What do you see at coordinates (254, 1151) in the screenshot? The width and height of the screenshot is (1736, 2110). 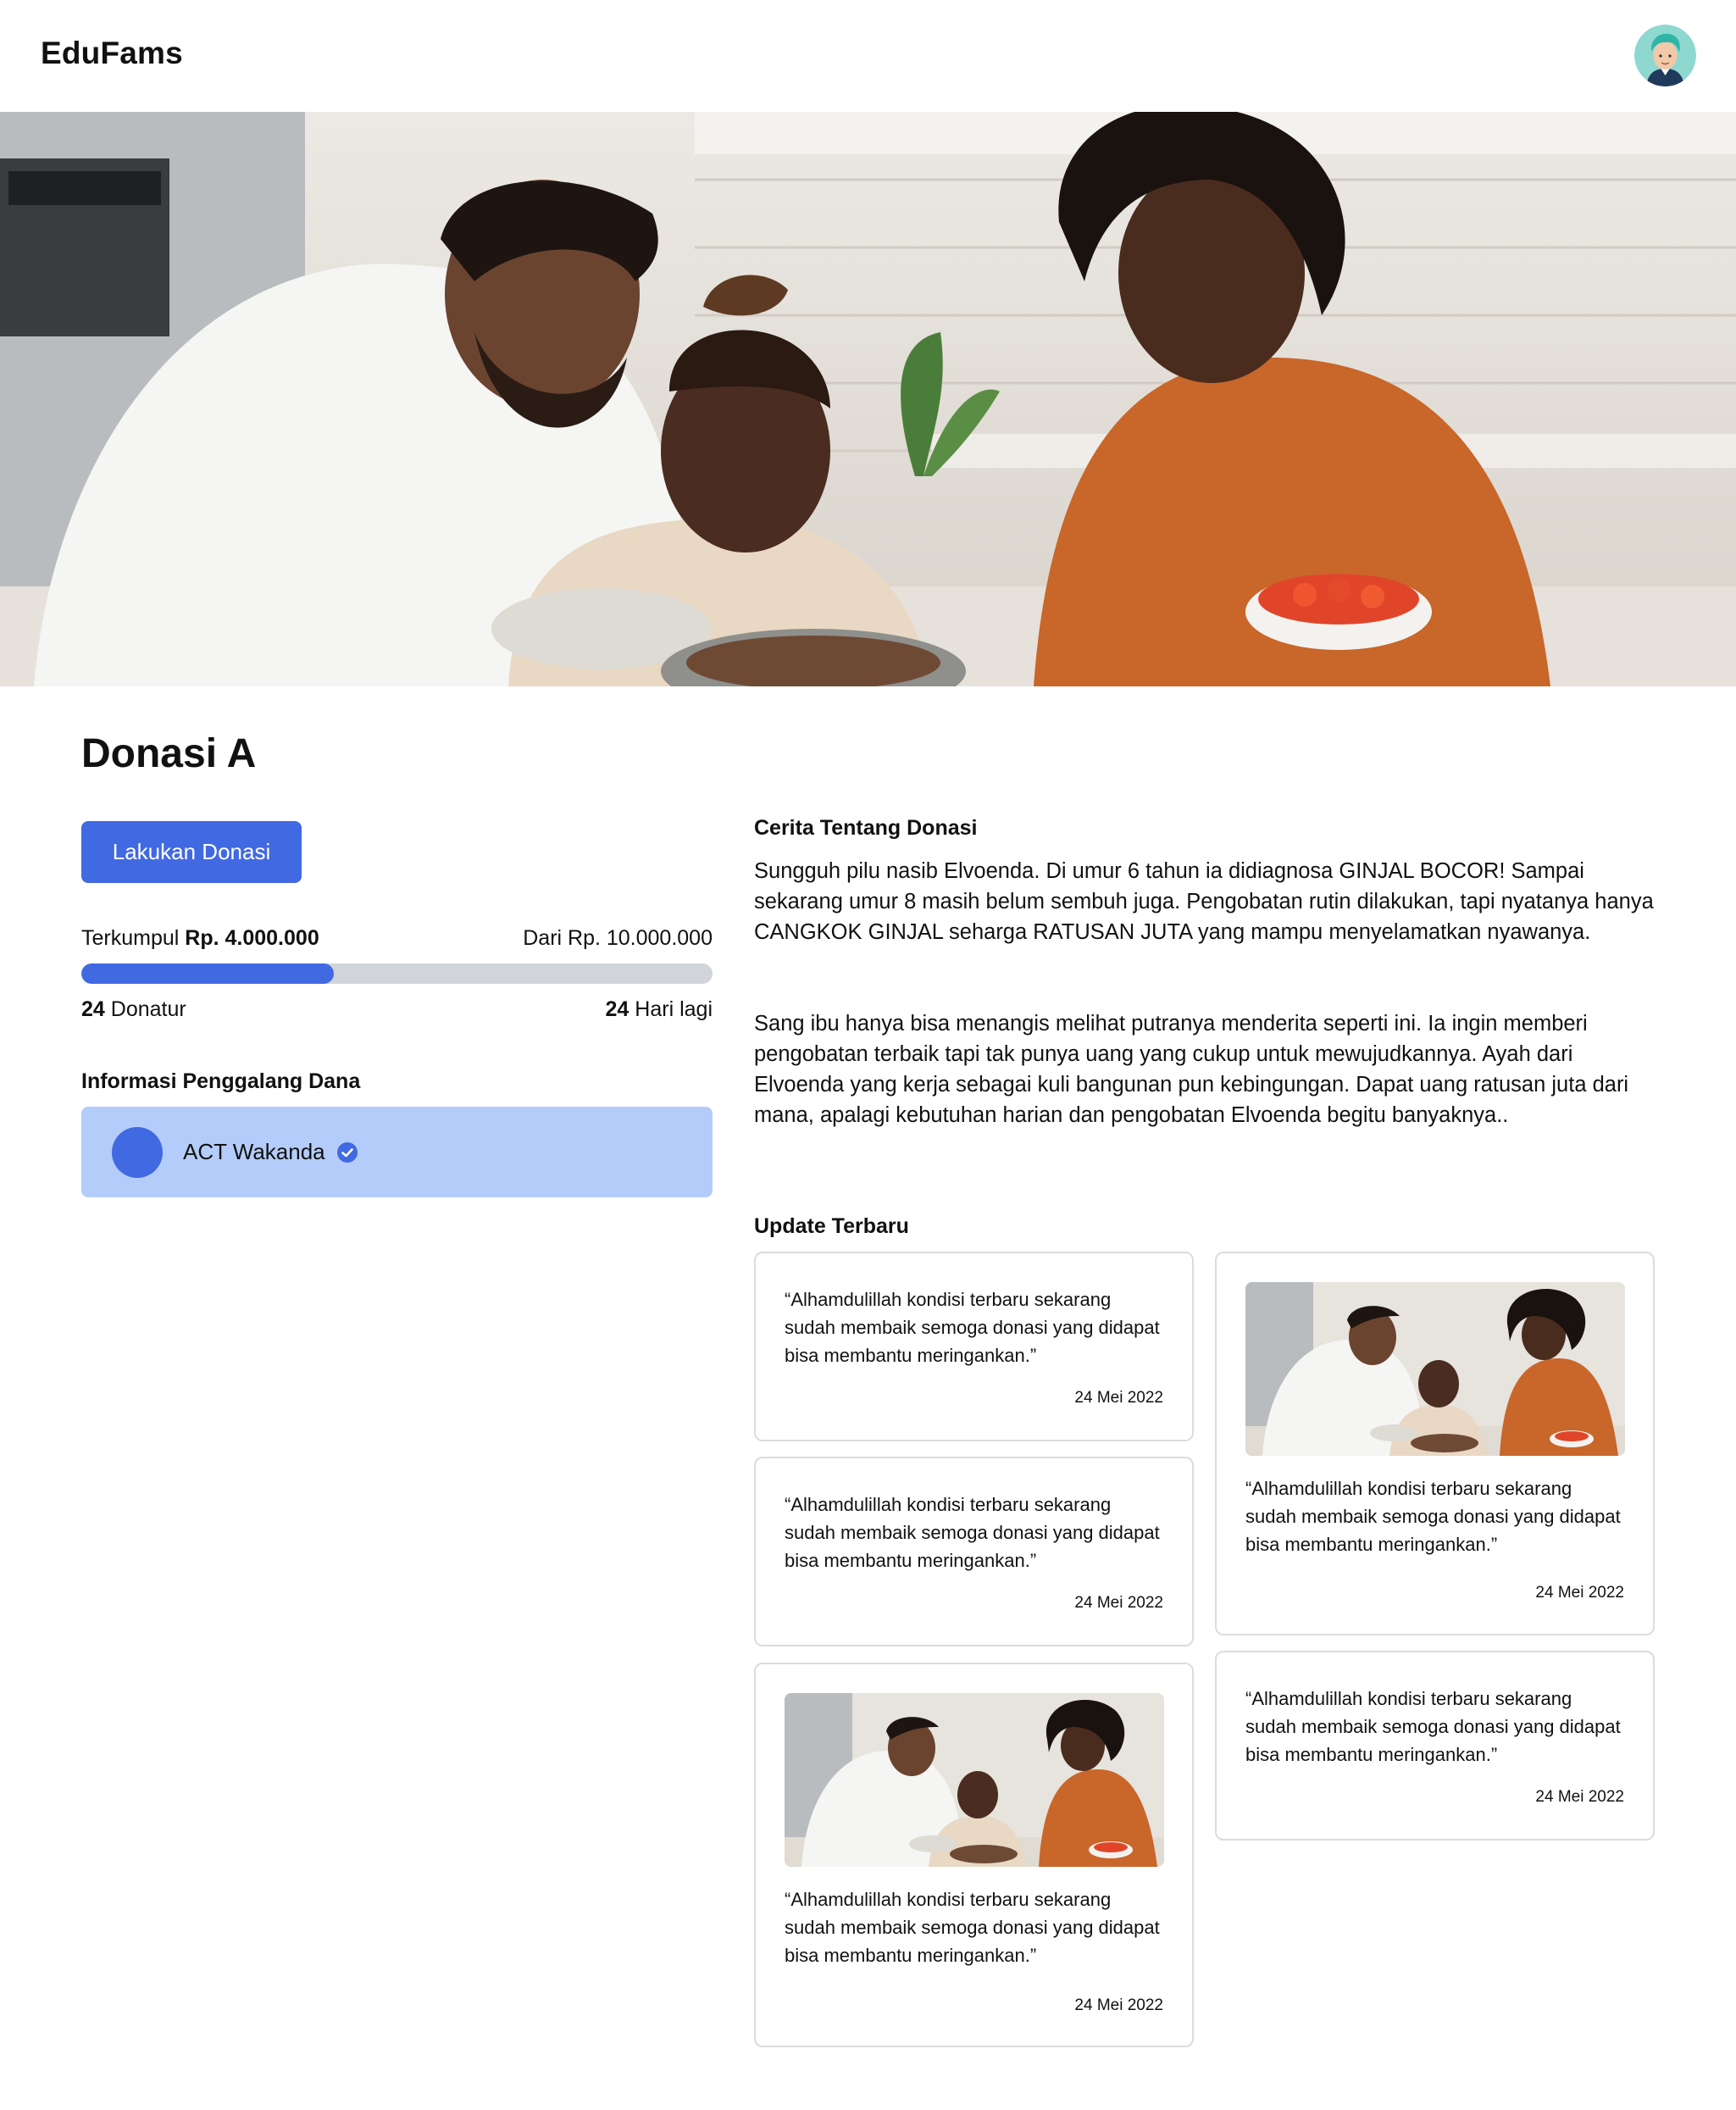 I see `fundraiser-name: ACT Wakanda` at bounding box center [254, 1151].